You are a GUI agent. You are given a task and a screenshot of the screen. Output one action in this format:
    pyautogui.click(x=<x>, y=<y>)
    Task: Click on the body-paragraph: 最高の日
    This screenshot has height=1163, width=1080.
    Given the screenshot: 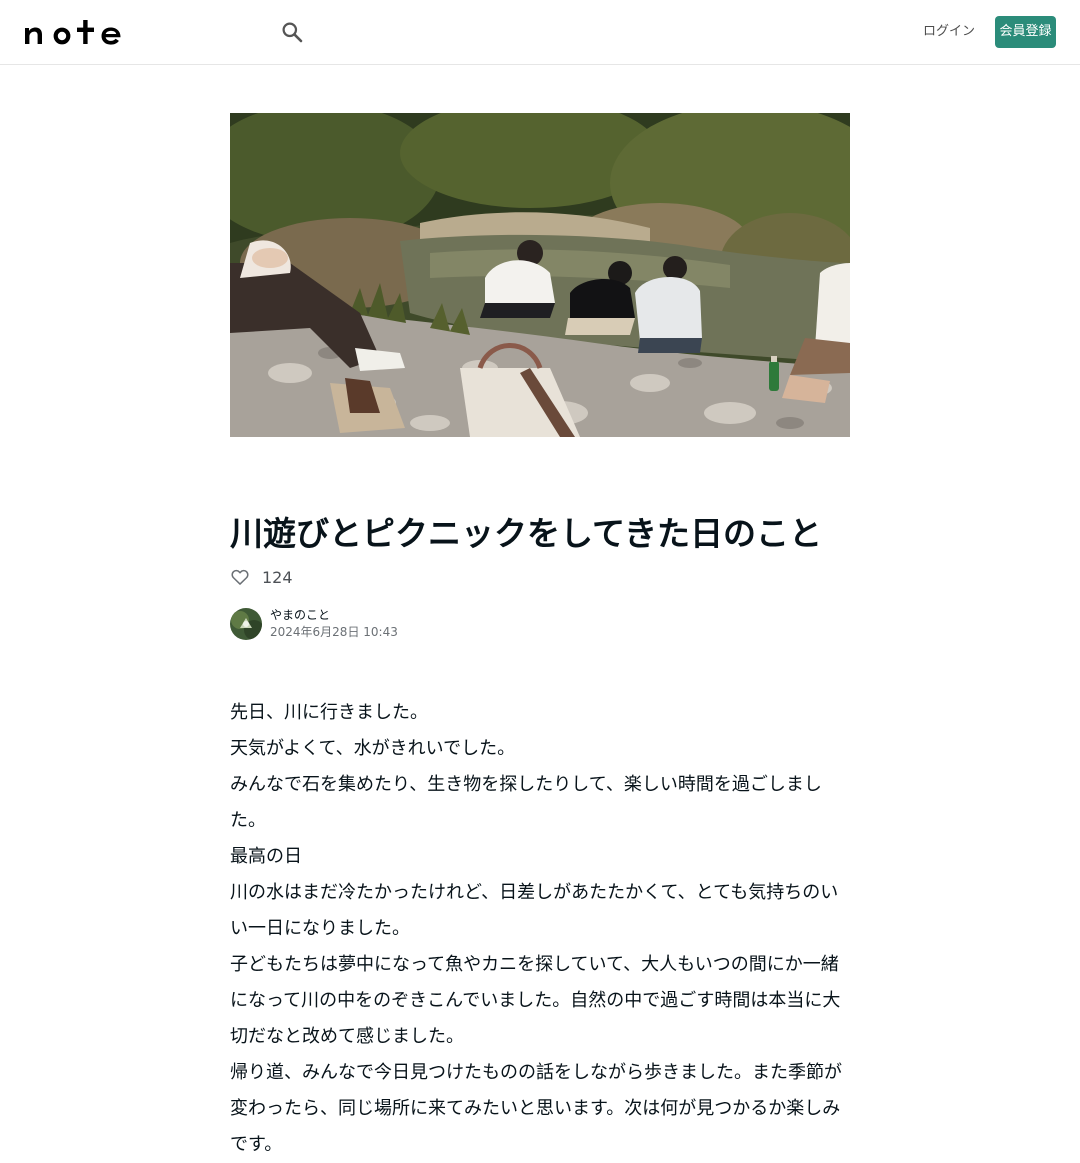 What is the action you would take?
    pyautogui.click(x=266, y=856)
    